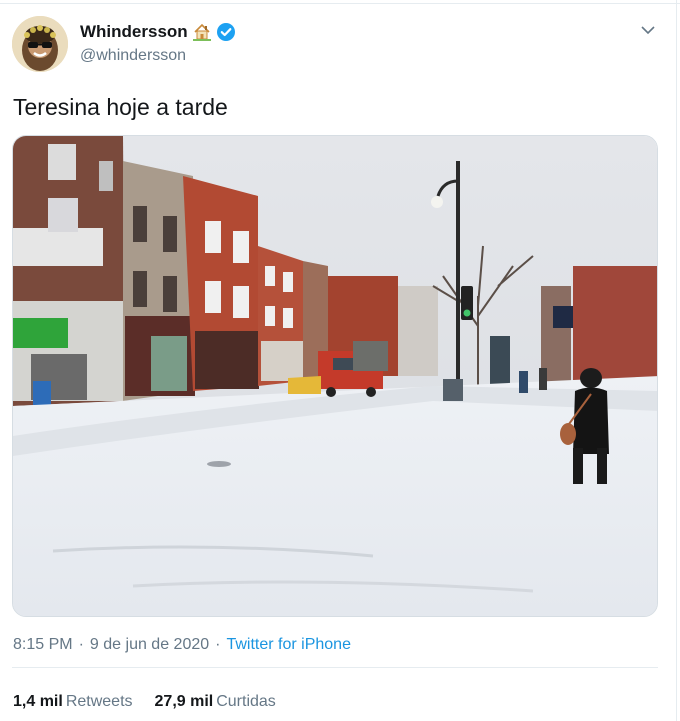  I want to click on likes-stat: 27,9 mil Curtidas, so click(215, 702).